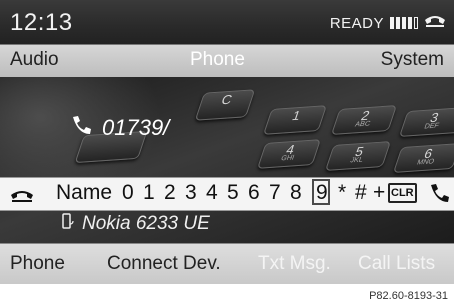 This screenshot has width=454, height=307. Describe the element at coordinates (22, 197) in the screenshot. I see `hang-up-icon` at that location.